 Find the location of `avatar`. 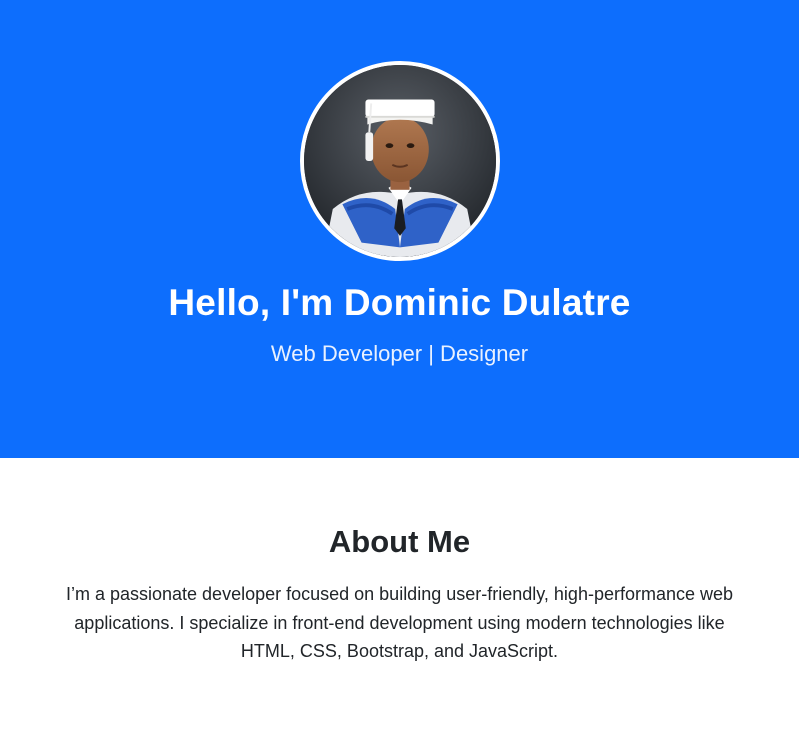

avatar is located at coordinates (400, 161).